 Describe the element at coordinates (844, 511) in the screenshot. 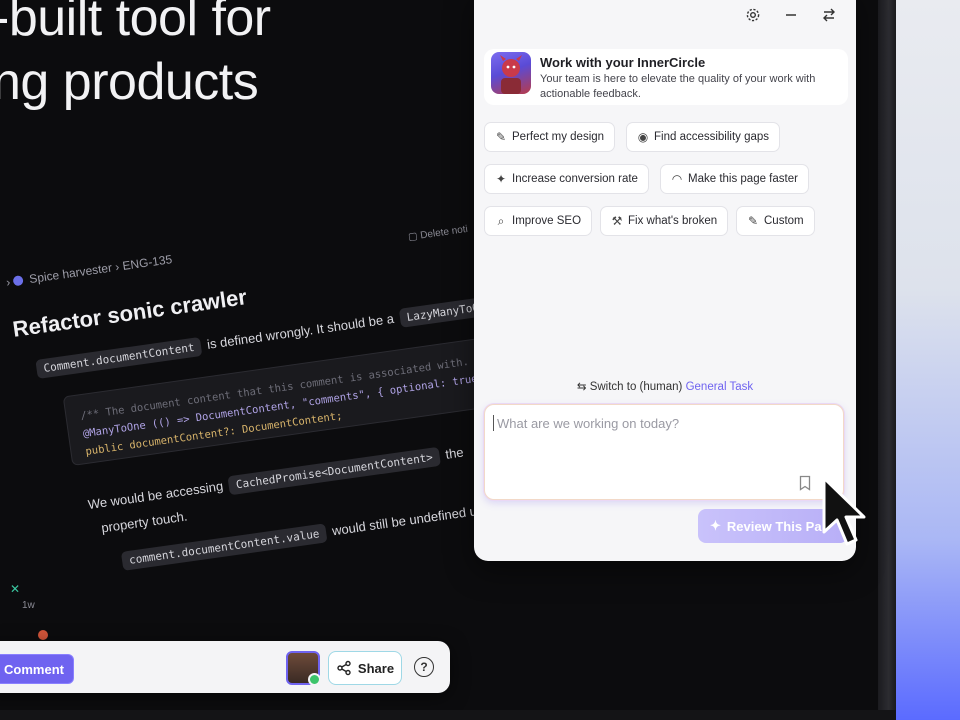

I see `mouse-pointer-icon` at that location.